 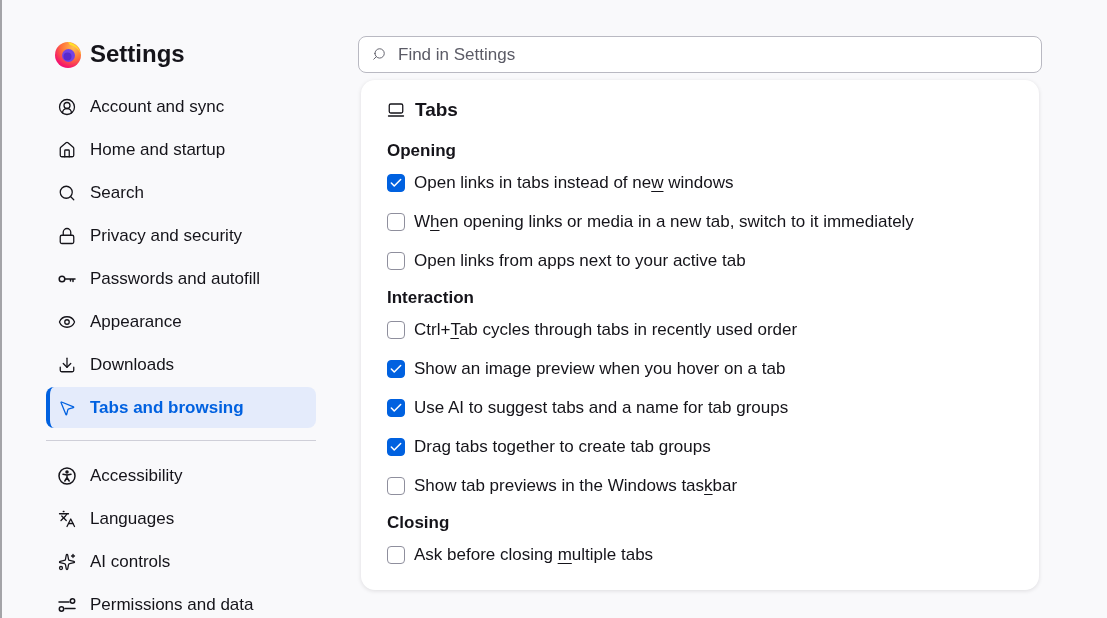 I want to click on nav-item: Appearance, so click(x=181, y=321).